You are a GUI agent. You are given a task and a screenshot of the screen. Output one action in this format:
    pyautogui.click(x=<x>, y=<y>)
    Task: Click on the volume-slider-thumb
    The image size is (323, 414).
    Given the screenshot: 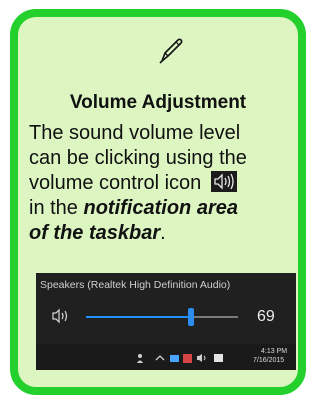 What is the action you would take?
    pyautogui.click(x=190, y=317)
    